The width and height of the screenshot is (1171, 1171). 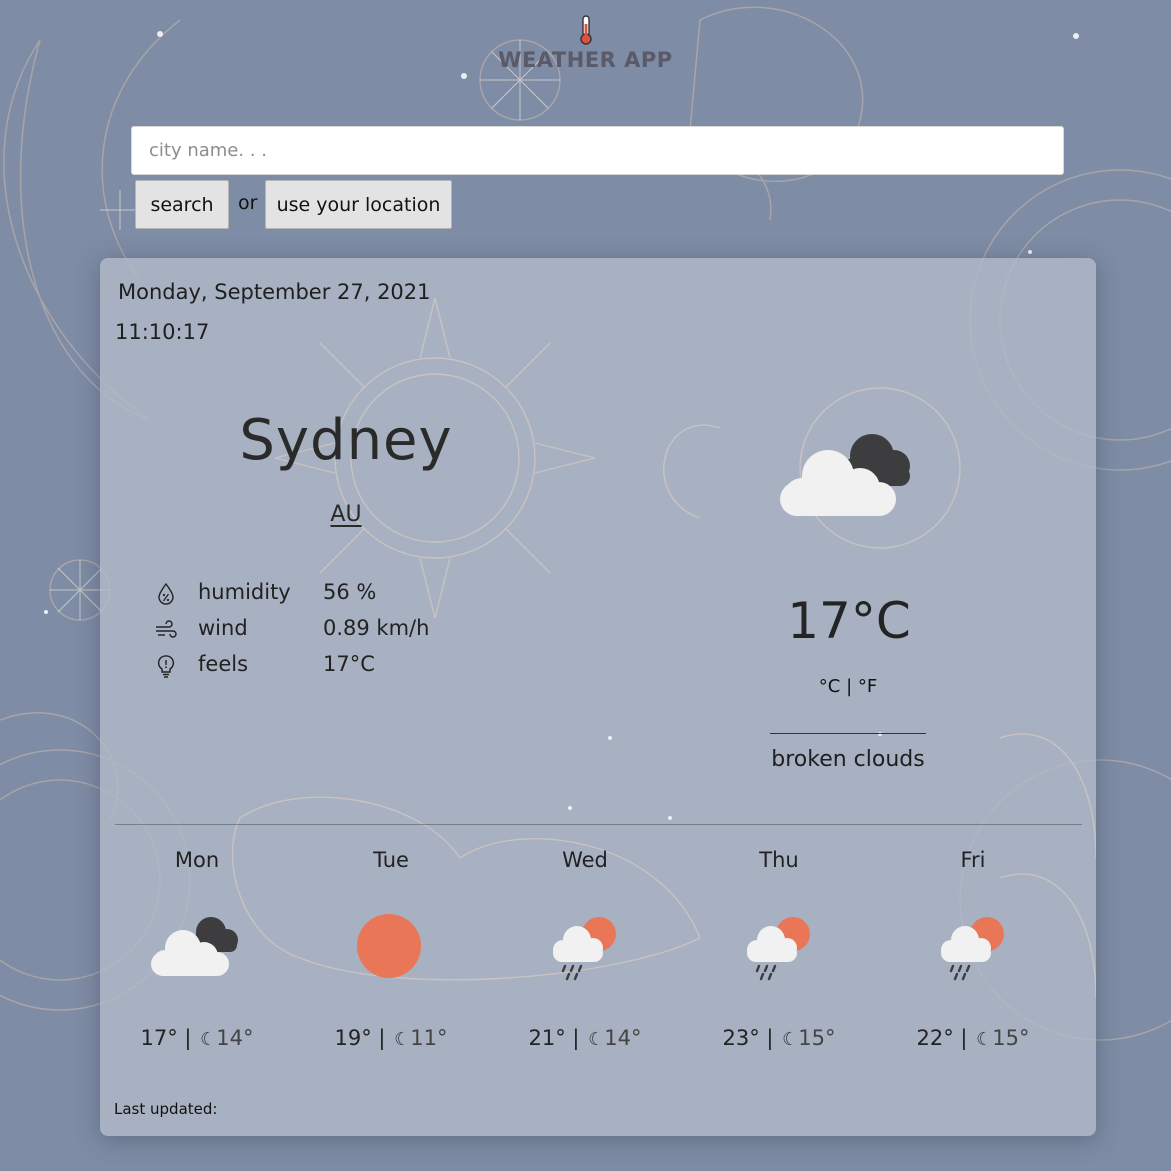 What do you see at coordinates (376, 628) in the screenshot?
I see `wind-value: 0.89 km/h` at bounding box center [376, 628].